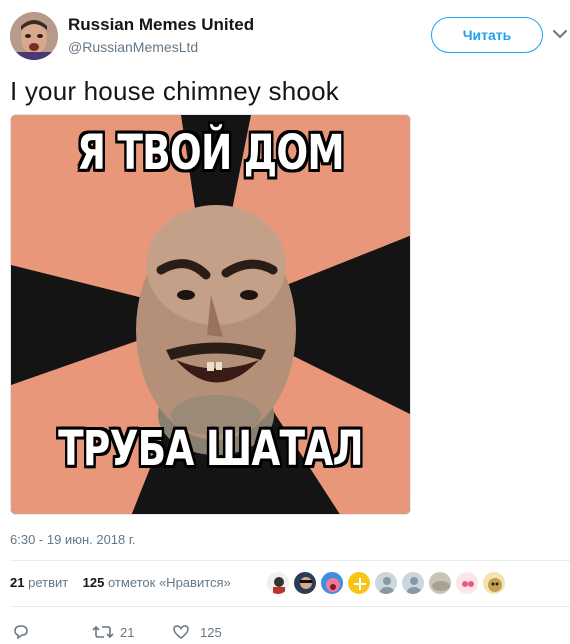 This screenshot has width=570, height=644. Describe the element at coordinates (127, 632) in the screenshot. I see `retweet-count: 21` at that location.